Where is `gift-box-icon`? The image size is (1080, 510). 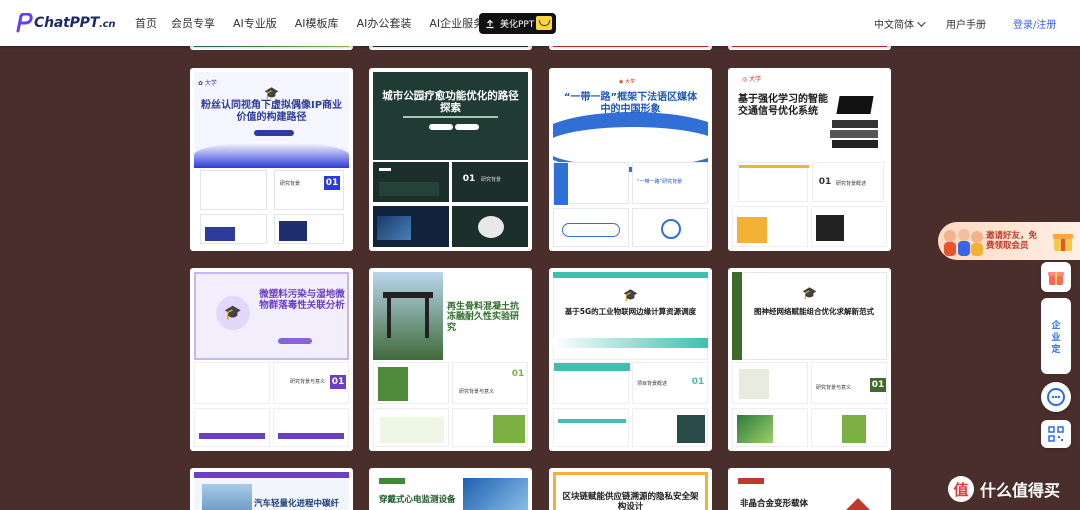 gift-box-icon is located at coordinates (1056, 278).